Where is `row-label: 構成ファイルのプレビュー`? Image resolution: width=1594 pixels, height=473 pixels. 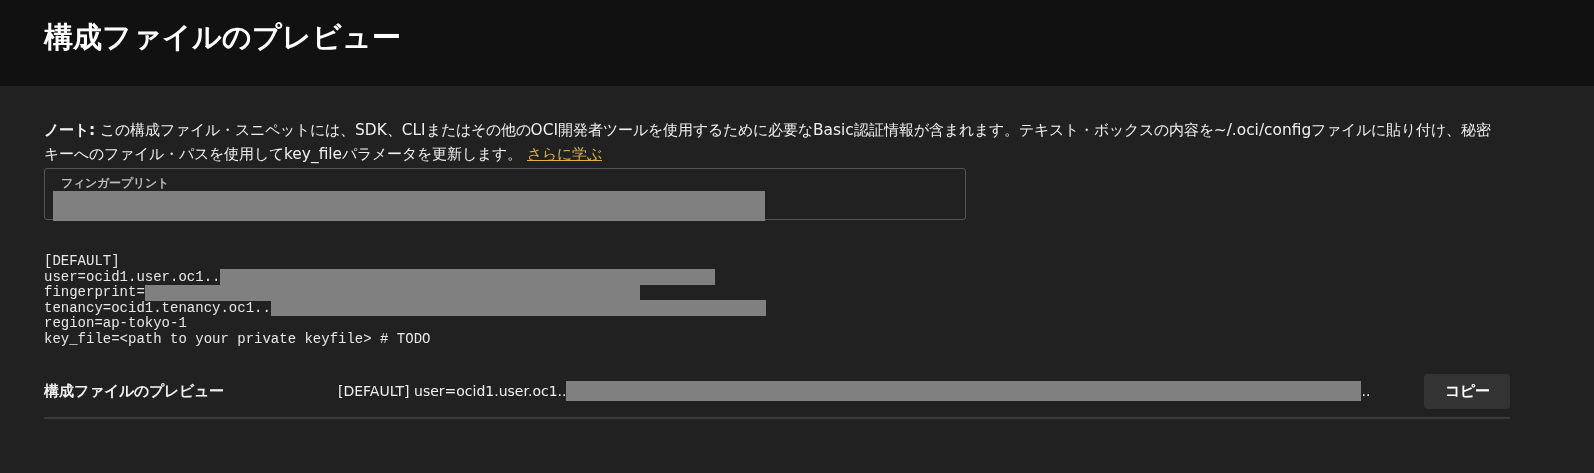 row-label: 構成ファイルのプレビュー is located at coordinates (134, 391).